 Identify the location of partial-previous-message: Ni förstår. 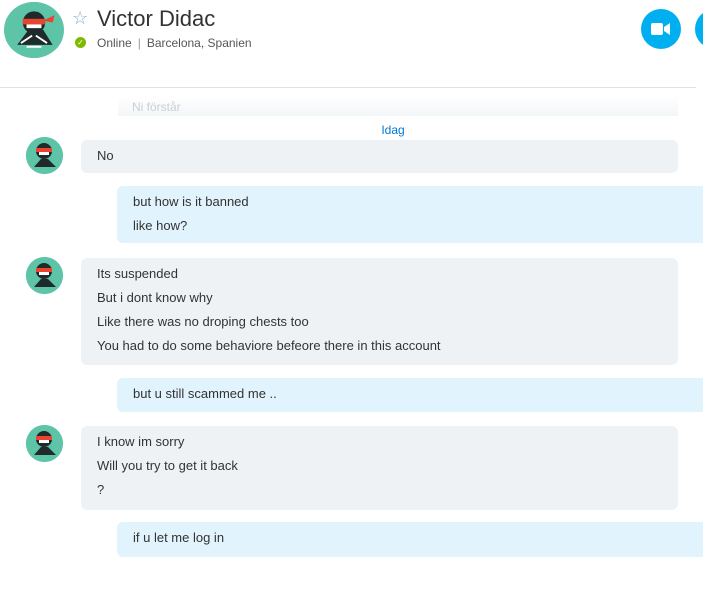
(398, 106).